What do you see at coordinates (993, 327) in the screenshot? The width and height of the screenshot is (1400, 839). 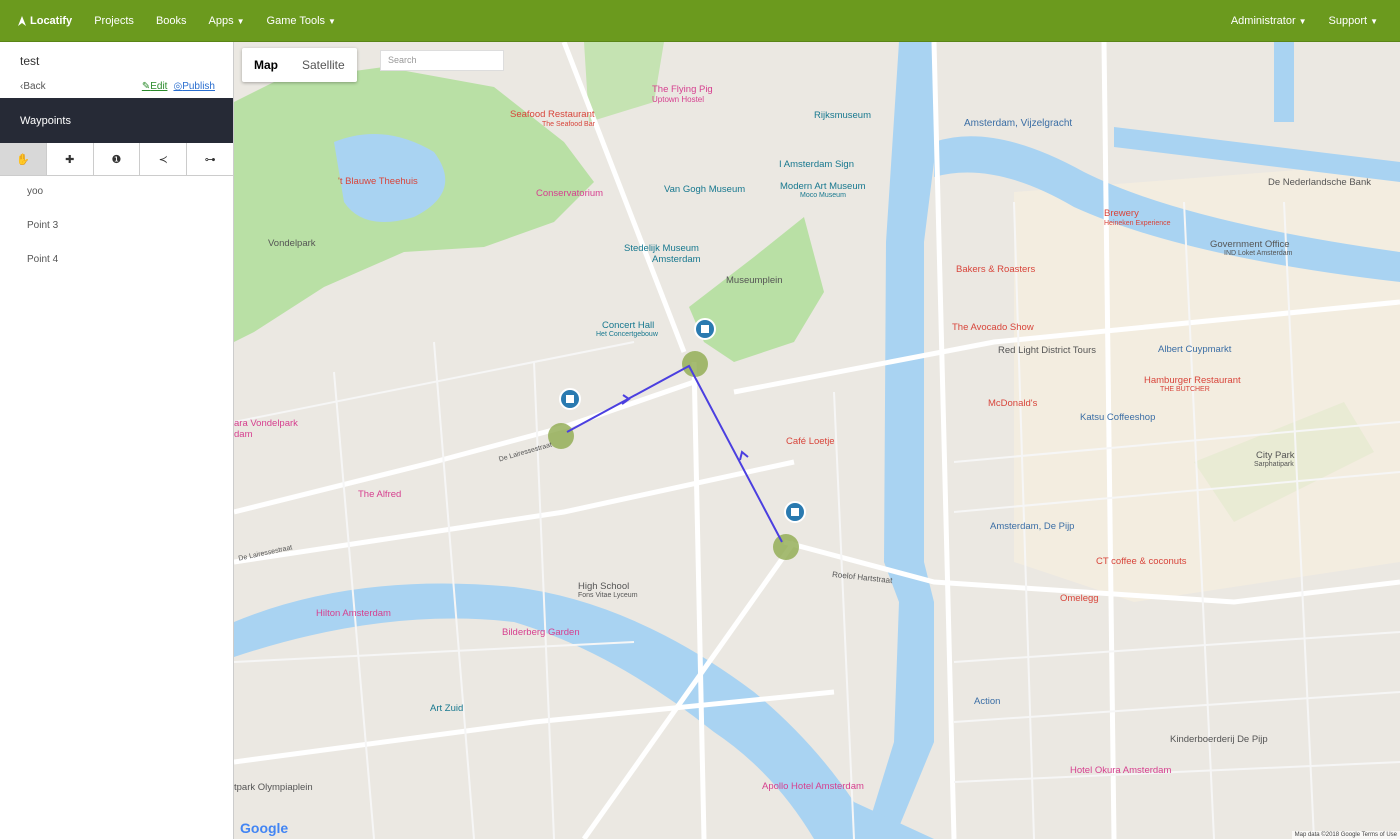 I see `poi-label: The Avocado Show` at bounding box center [993, 327].